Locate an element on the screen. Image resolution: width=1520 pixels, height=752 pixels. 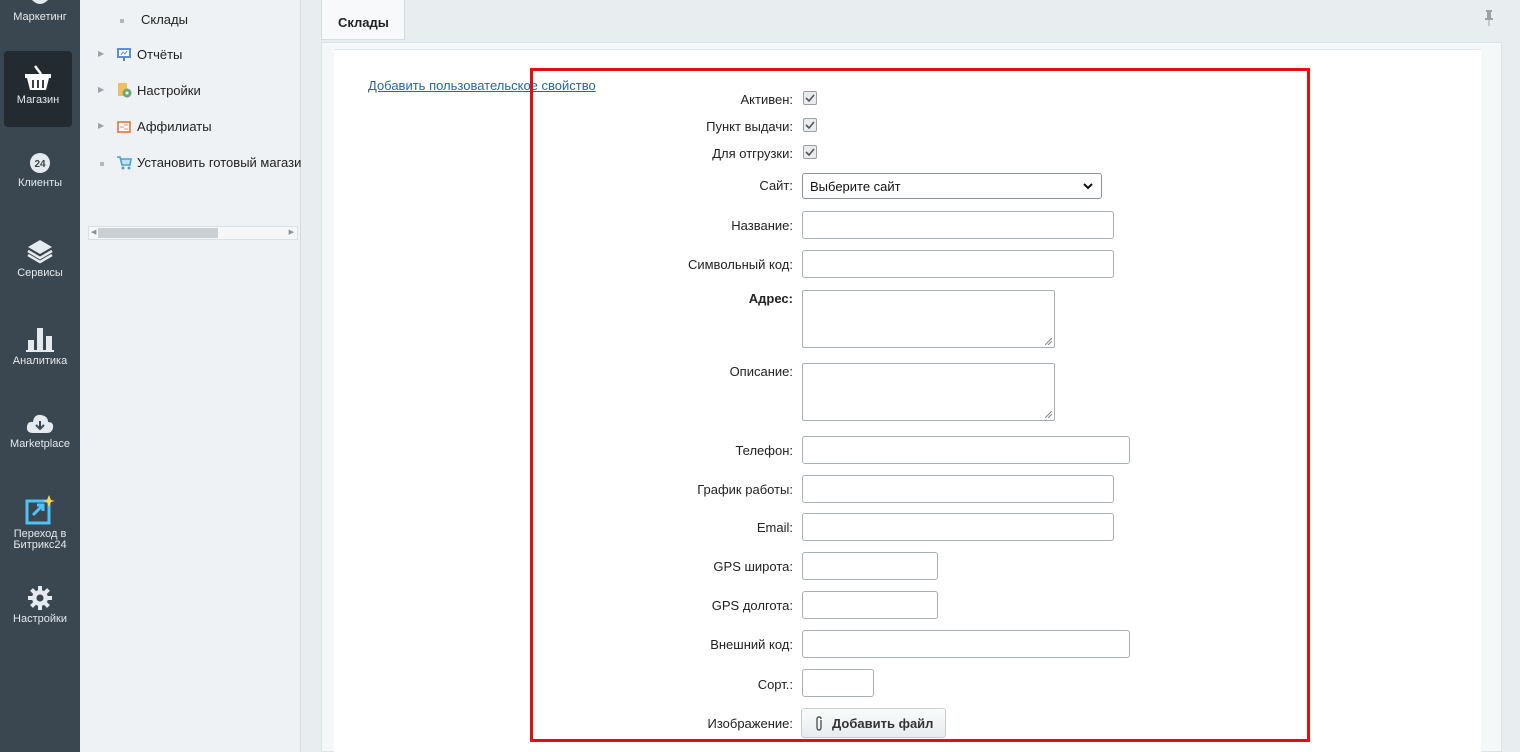
layers-icon is located at coordinates (40, 252).